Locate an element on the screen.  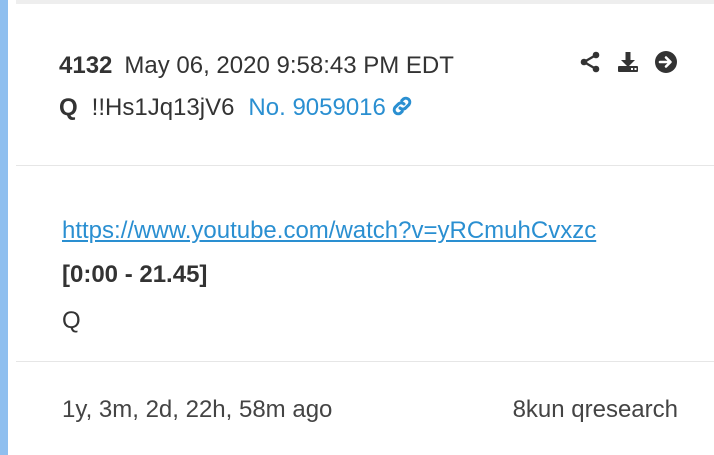
post-meta-row: 4132 May 06, 2020 9:58:43 PM EDT is located at coordinates (256, 66).